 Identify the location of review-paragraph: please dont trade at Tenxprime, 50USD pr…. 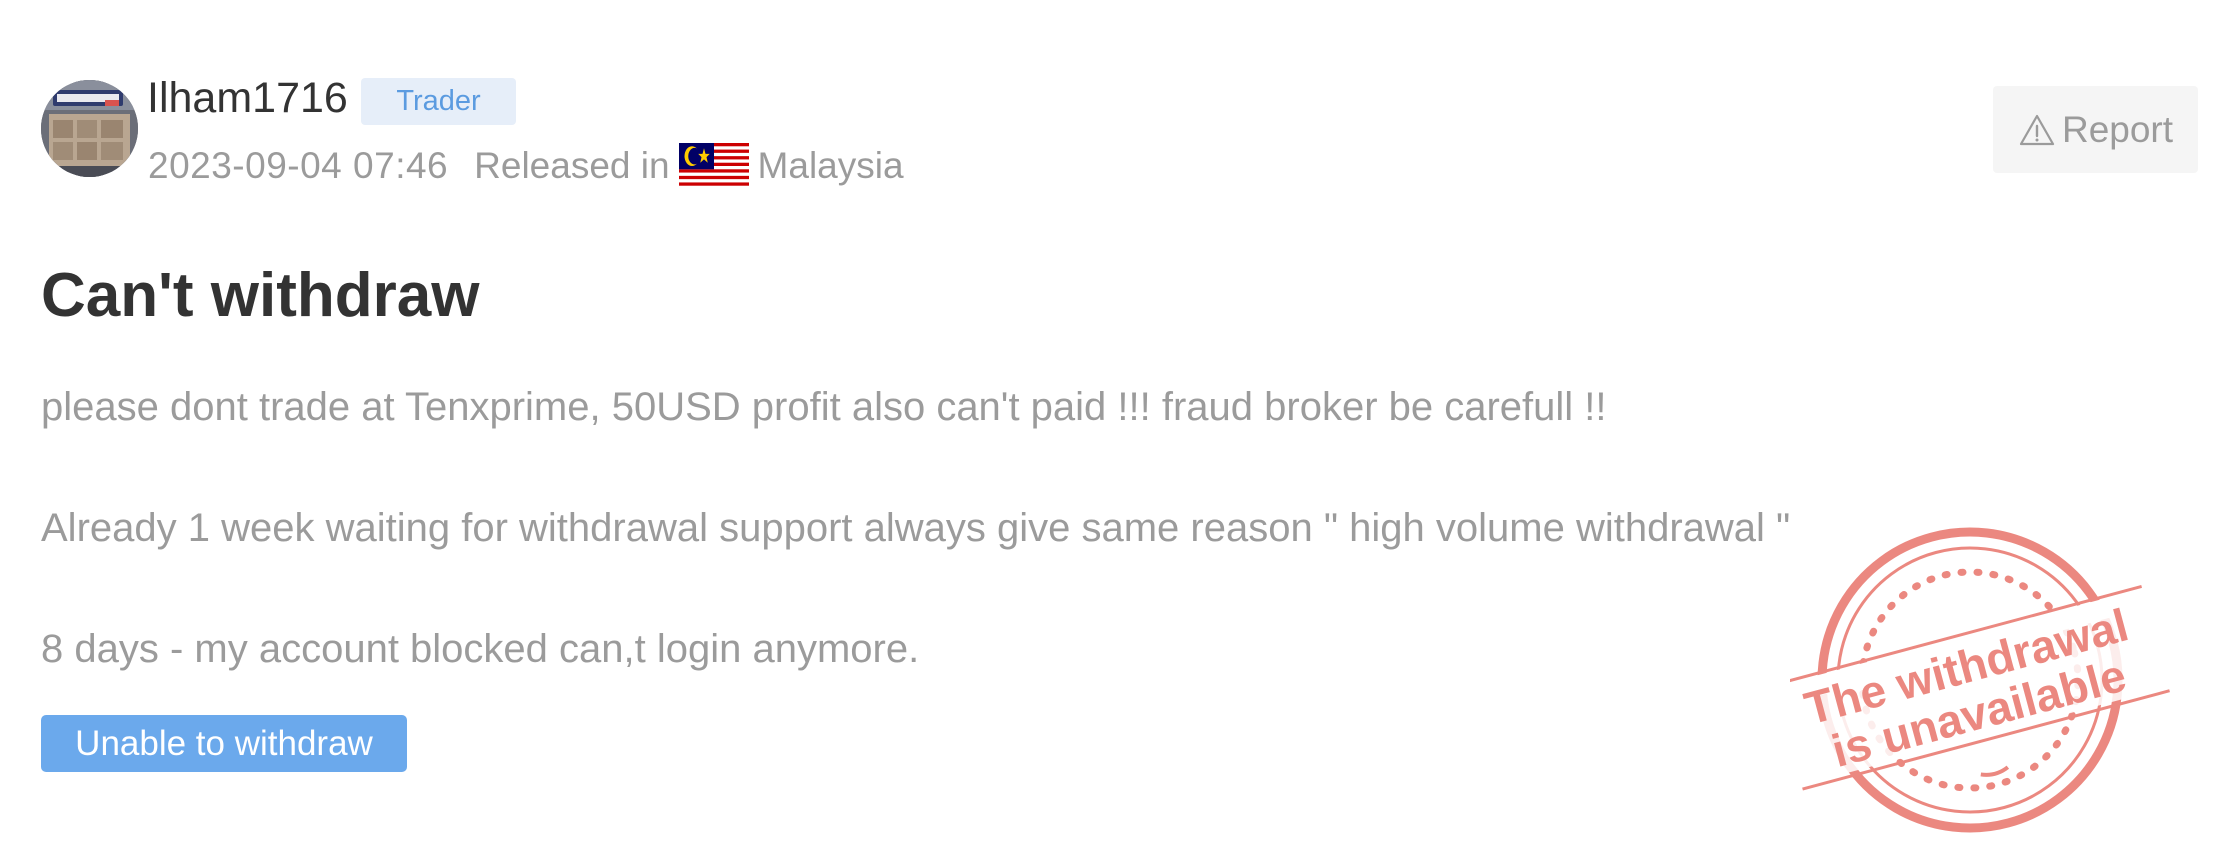
(824, 407).